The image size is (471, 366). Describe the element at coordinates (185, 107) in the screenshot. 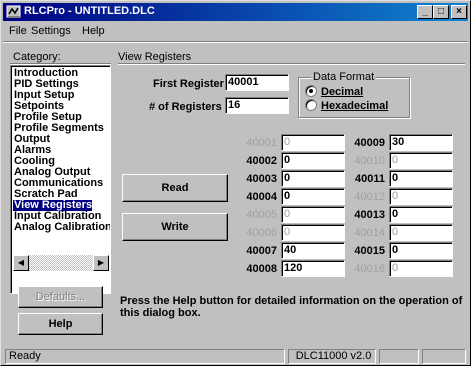

I see `num-registers-label: # of Registers` at that location.